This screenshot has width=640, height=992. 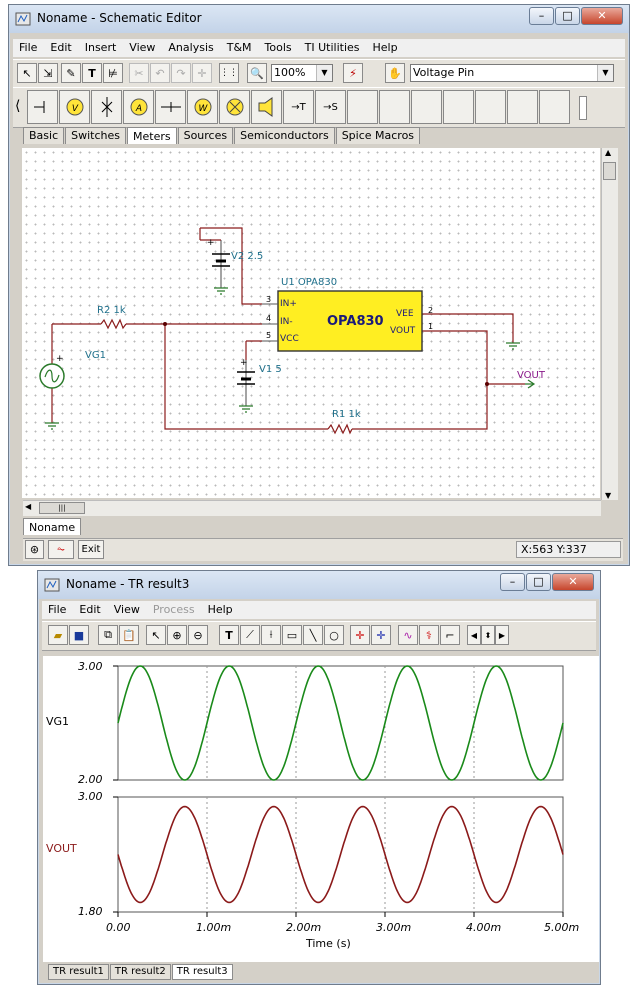 What do you see at coordinates (257, 73) in the screenshot?
I see `zoom-icon: 🔍` at bounding box center [257, 73].